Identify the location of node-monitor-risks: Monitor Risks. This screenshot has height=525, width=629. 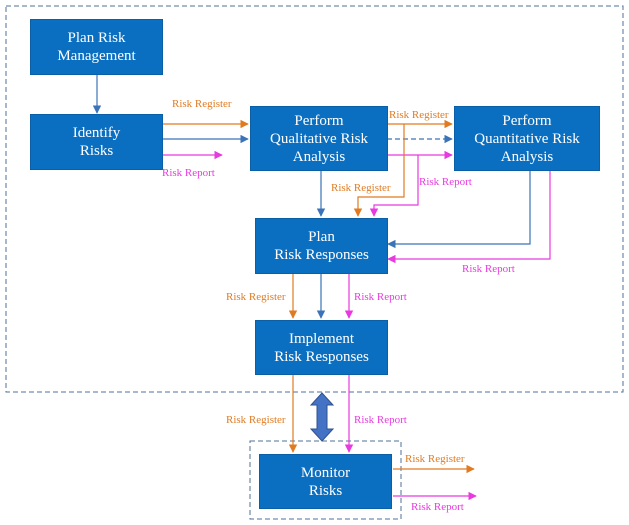
(325, 481).